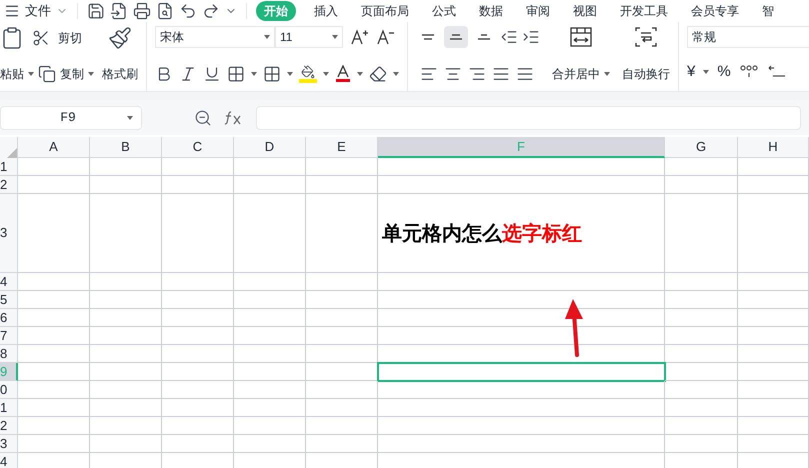  Describe the element at coordinates (360, 37) in the screenshot. I see `increase-font-icon` at that location.